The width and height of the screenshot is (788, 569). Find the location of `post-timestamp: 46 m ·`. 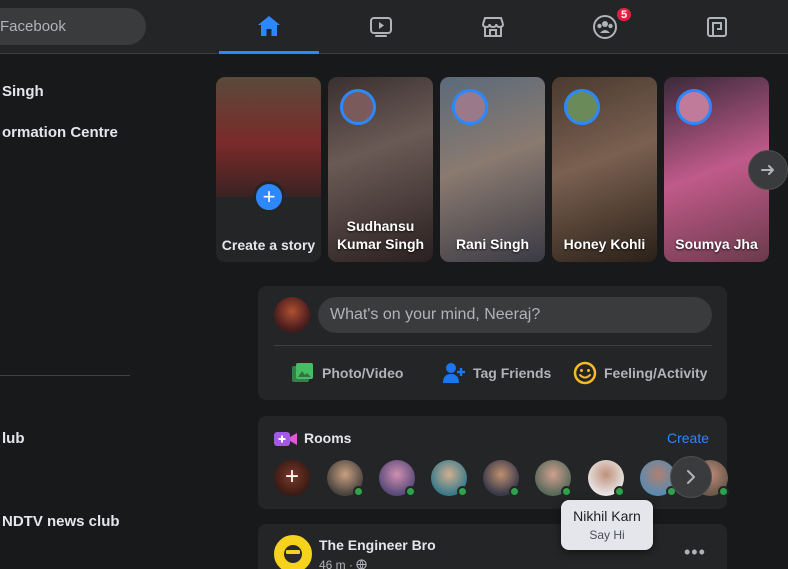

post-timestamp: 46 m · is located at coordinates (343, 563).